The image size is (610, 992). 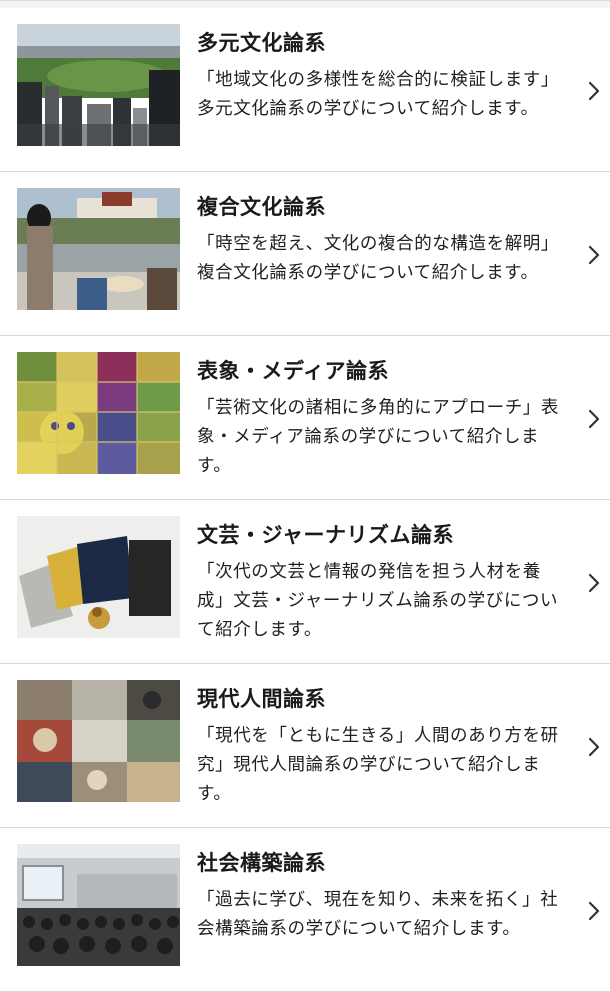 What do you see at coordinates (378, 94) in the screenshot?
I see `item-description: 「地域文化の多様性を総合的に検証します」多元文化論系の学びについて紹介します。` at bounding box center [378, 94].